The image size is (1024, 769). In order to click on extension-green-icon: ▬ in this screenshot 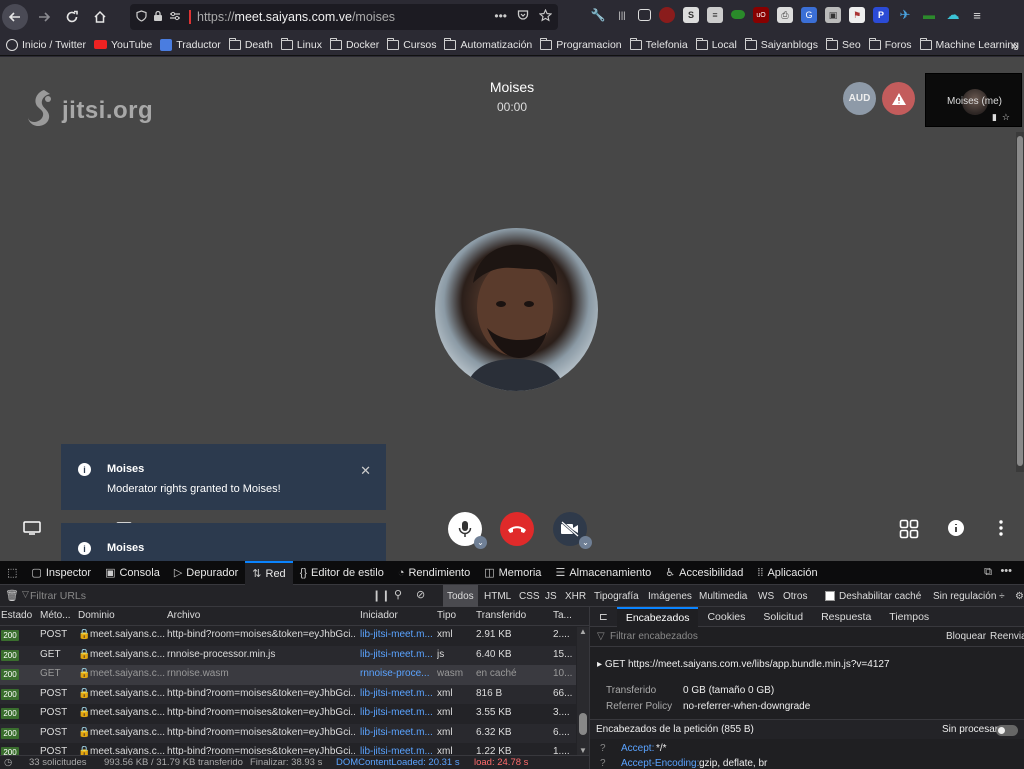, I will do `click(929, 15)`.